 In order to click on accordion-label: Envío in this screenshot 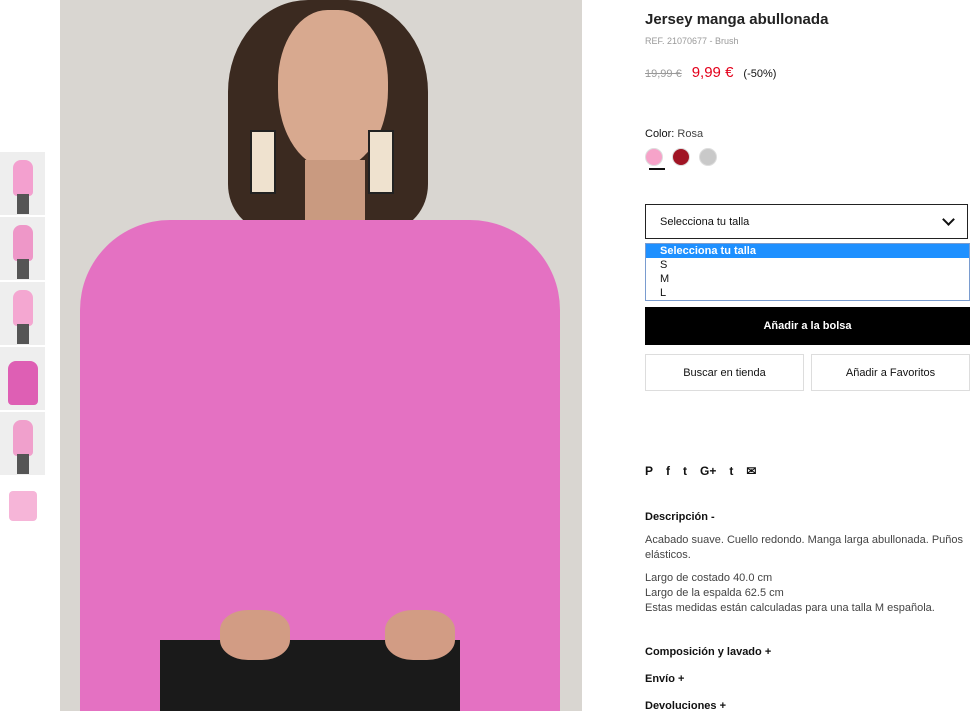, I will do `click(660, 679)`.